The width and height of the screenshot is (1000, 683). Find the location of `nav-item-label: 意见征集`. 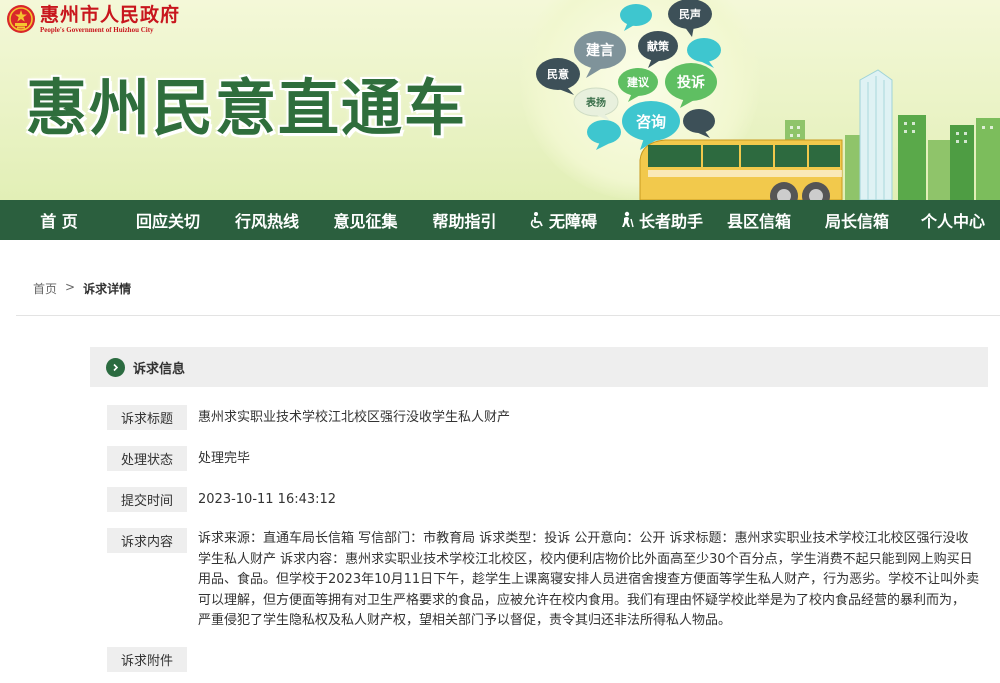

nav-item-label: 意见征集 is located at coordinates (365, 221).